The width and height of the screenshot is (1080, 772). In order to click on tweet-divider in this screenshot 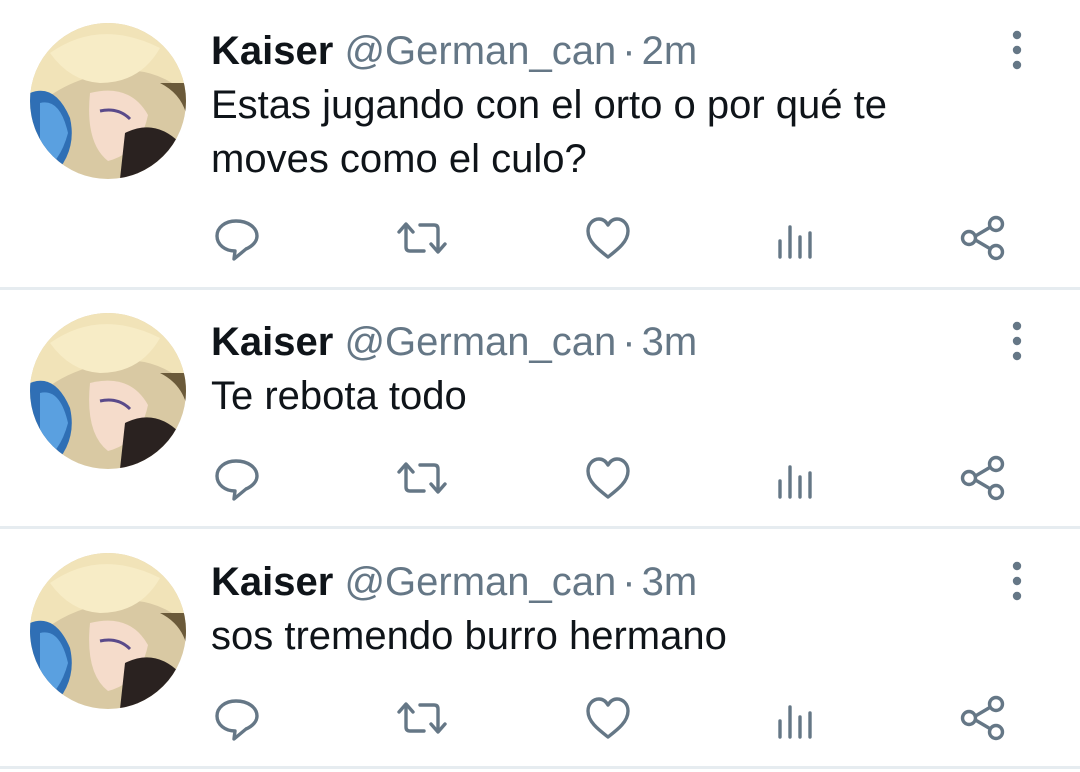, I will do `click(540, 767)`.